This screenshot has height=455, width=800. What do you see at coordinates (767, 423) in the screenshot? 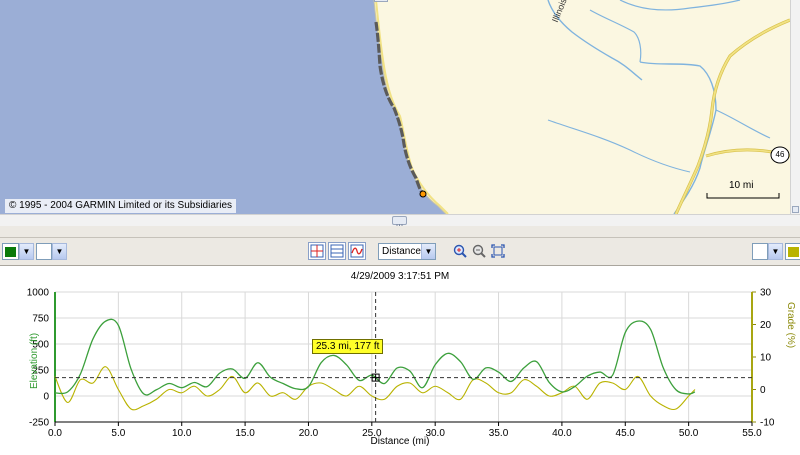
I see `y-right-tick-label: -10` at bounding box center [767, 423].